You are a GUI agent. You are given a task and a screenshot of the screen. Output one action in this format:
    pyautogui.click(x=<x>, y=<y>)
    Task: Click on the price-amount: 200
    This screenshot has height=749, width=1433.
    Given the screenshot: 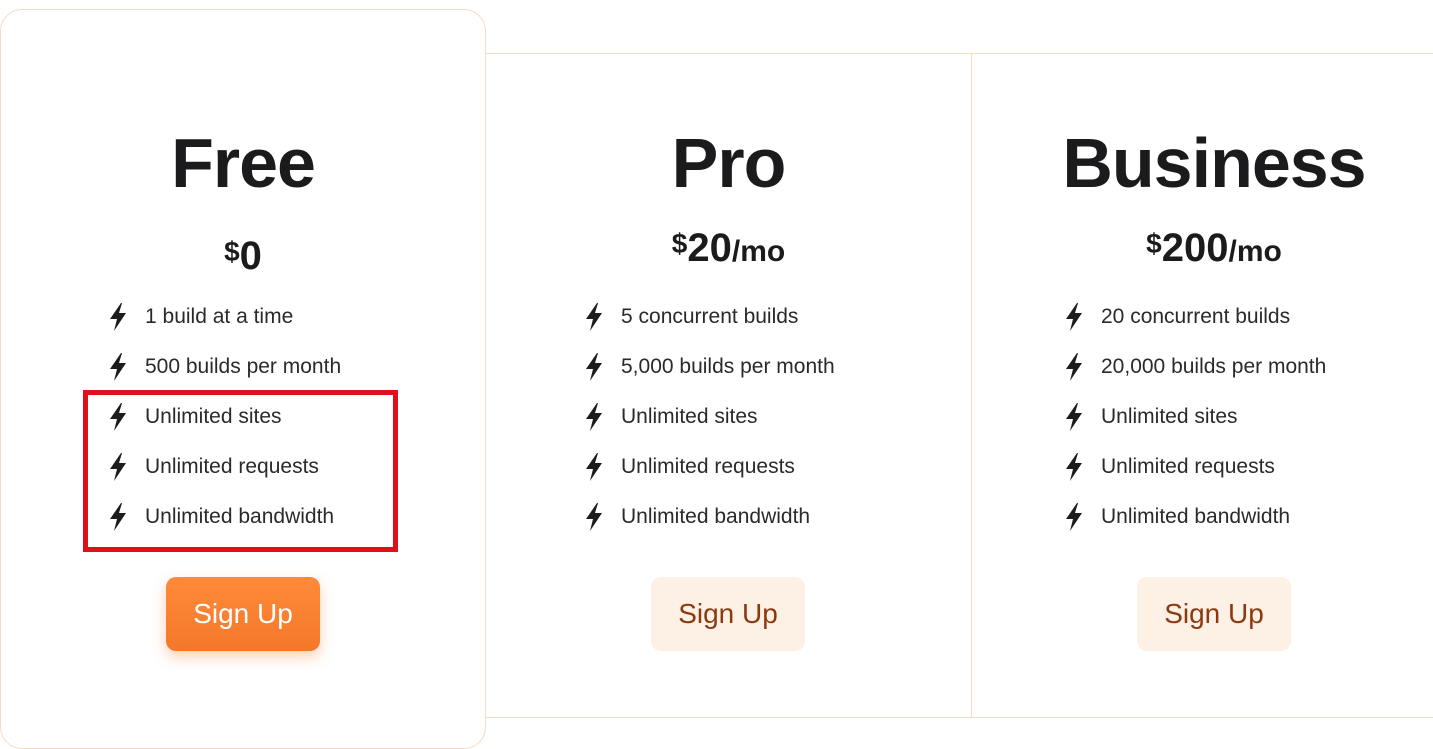 What is the action you would take?
    pyautogui.click(x=1195, y=248)
    